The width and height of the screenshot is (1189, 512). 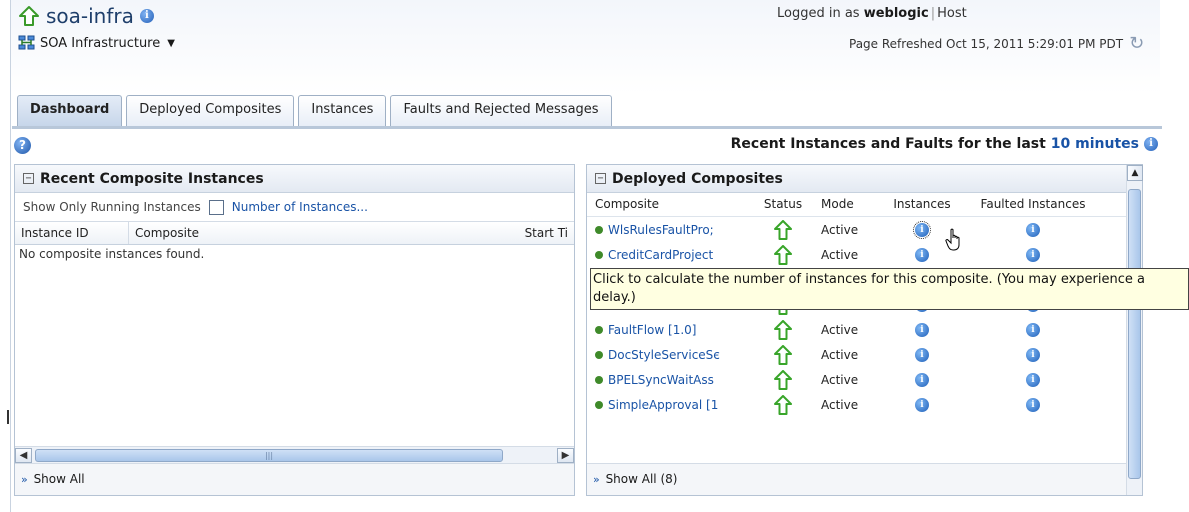 I want to click on table-header: Instance ID Composite Start Ti, so click(x=294, y=233).